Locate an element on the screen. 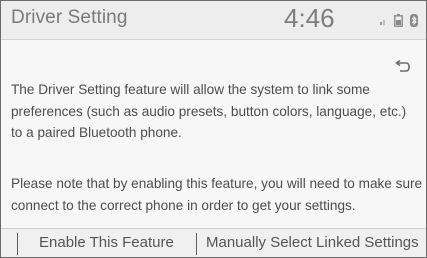  back-arrow-icon is located at coordinates (402, 69).